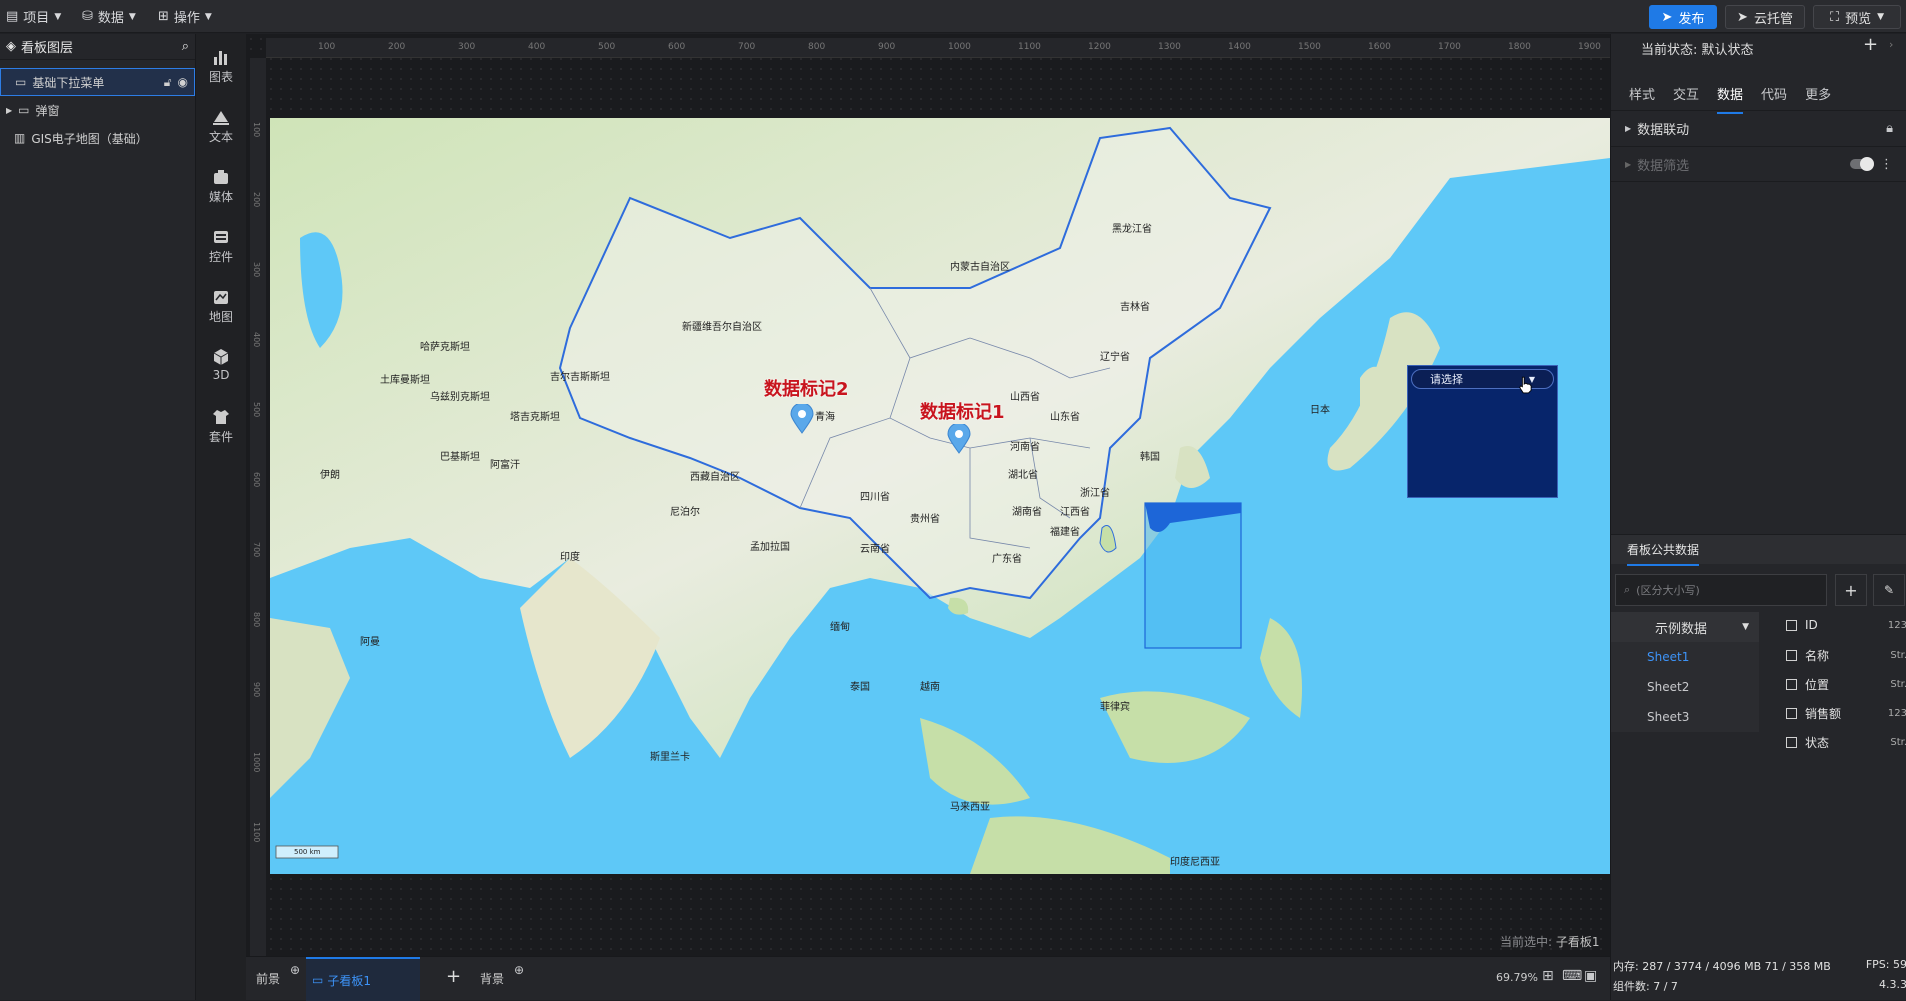  I want to click on ruler-tick-label: 1300, so click(1169, 47).